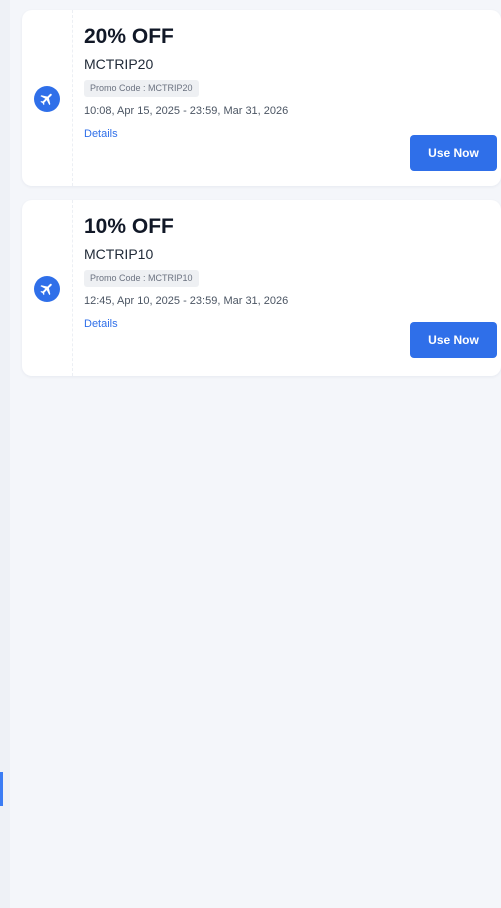 The width and height of the screenshot is (501, 908). What do you see at coordinates (119, 64) in the screenshot?
I see `coupon-code-name: MCTRIP20` at bounding box center [119, 64].